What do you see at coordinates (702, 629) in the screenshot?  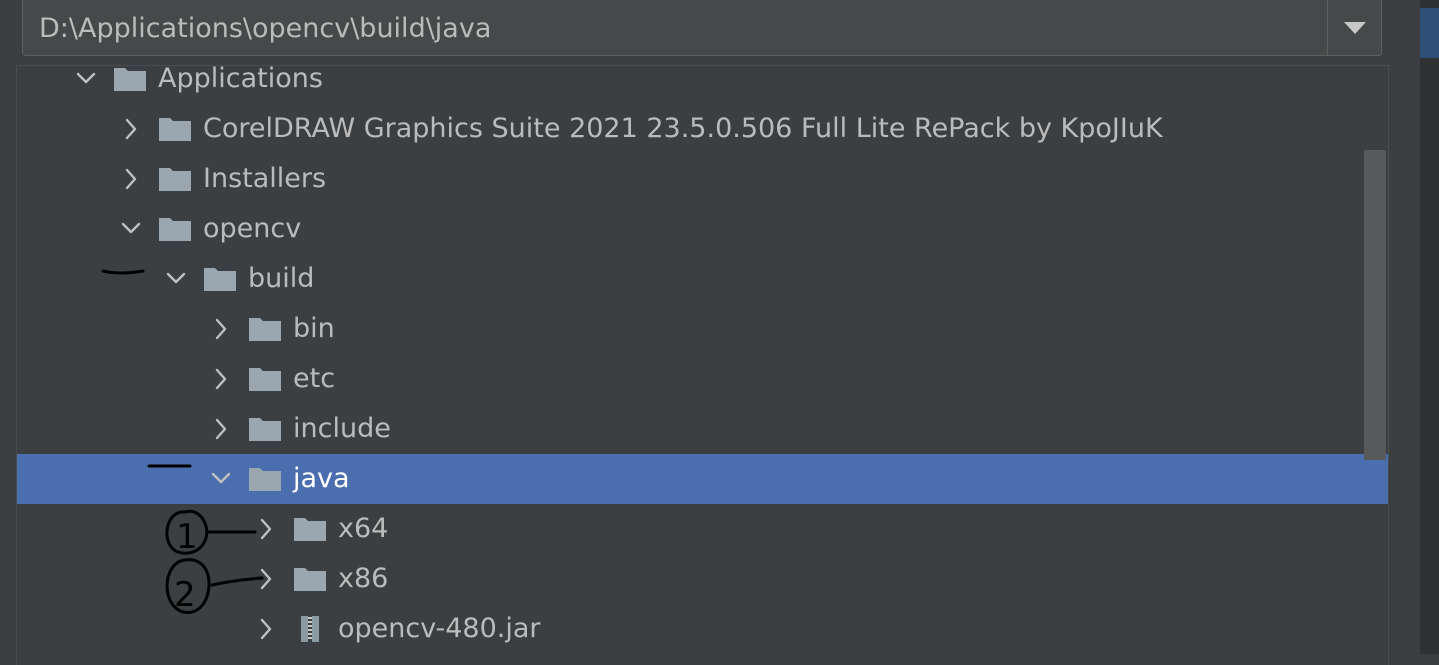 I see `tree-row: opencv-480.jar` at bounding box center [702, 629].